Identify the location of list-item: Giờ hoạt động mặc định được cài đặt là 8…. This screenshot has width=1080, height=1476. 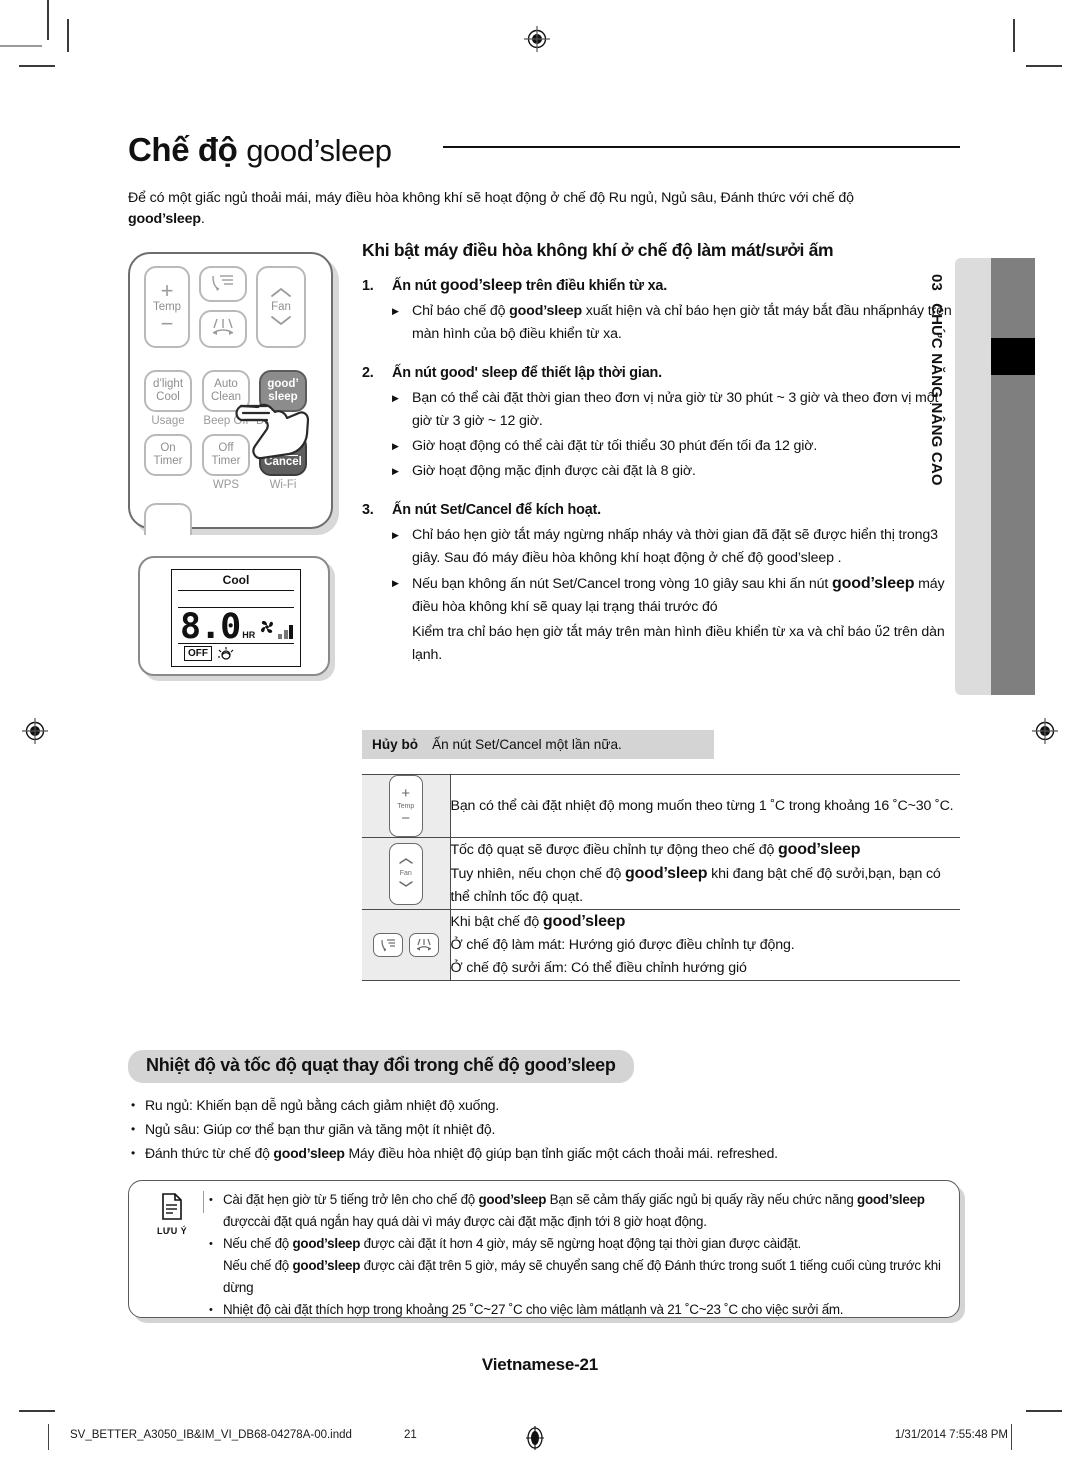
(676, 471).